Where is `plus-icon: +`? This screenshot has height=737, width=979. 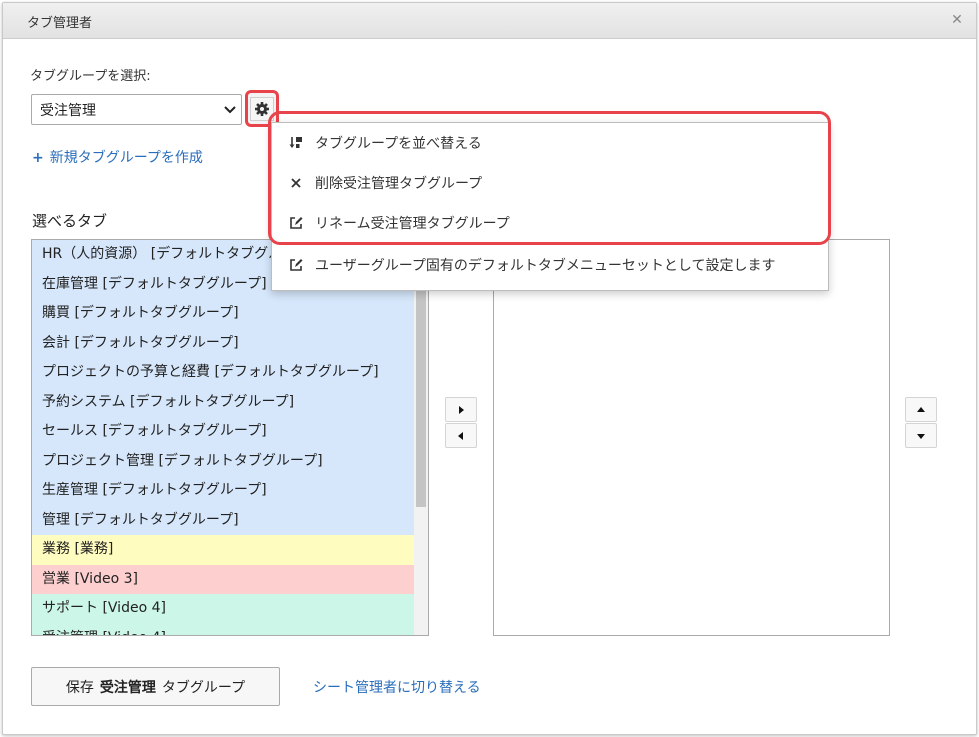 plus-icon: + is located at coordinates (38, 158).